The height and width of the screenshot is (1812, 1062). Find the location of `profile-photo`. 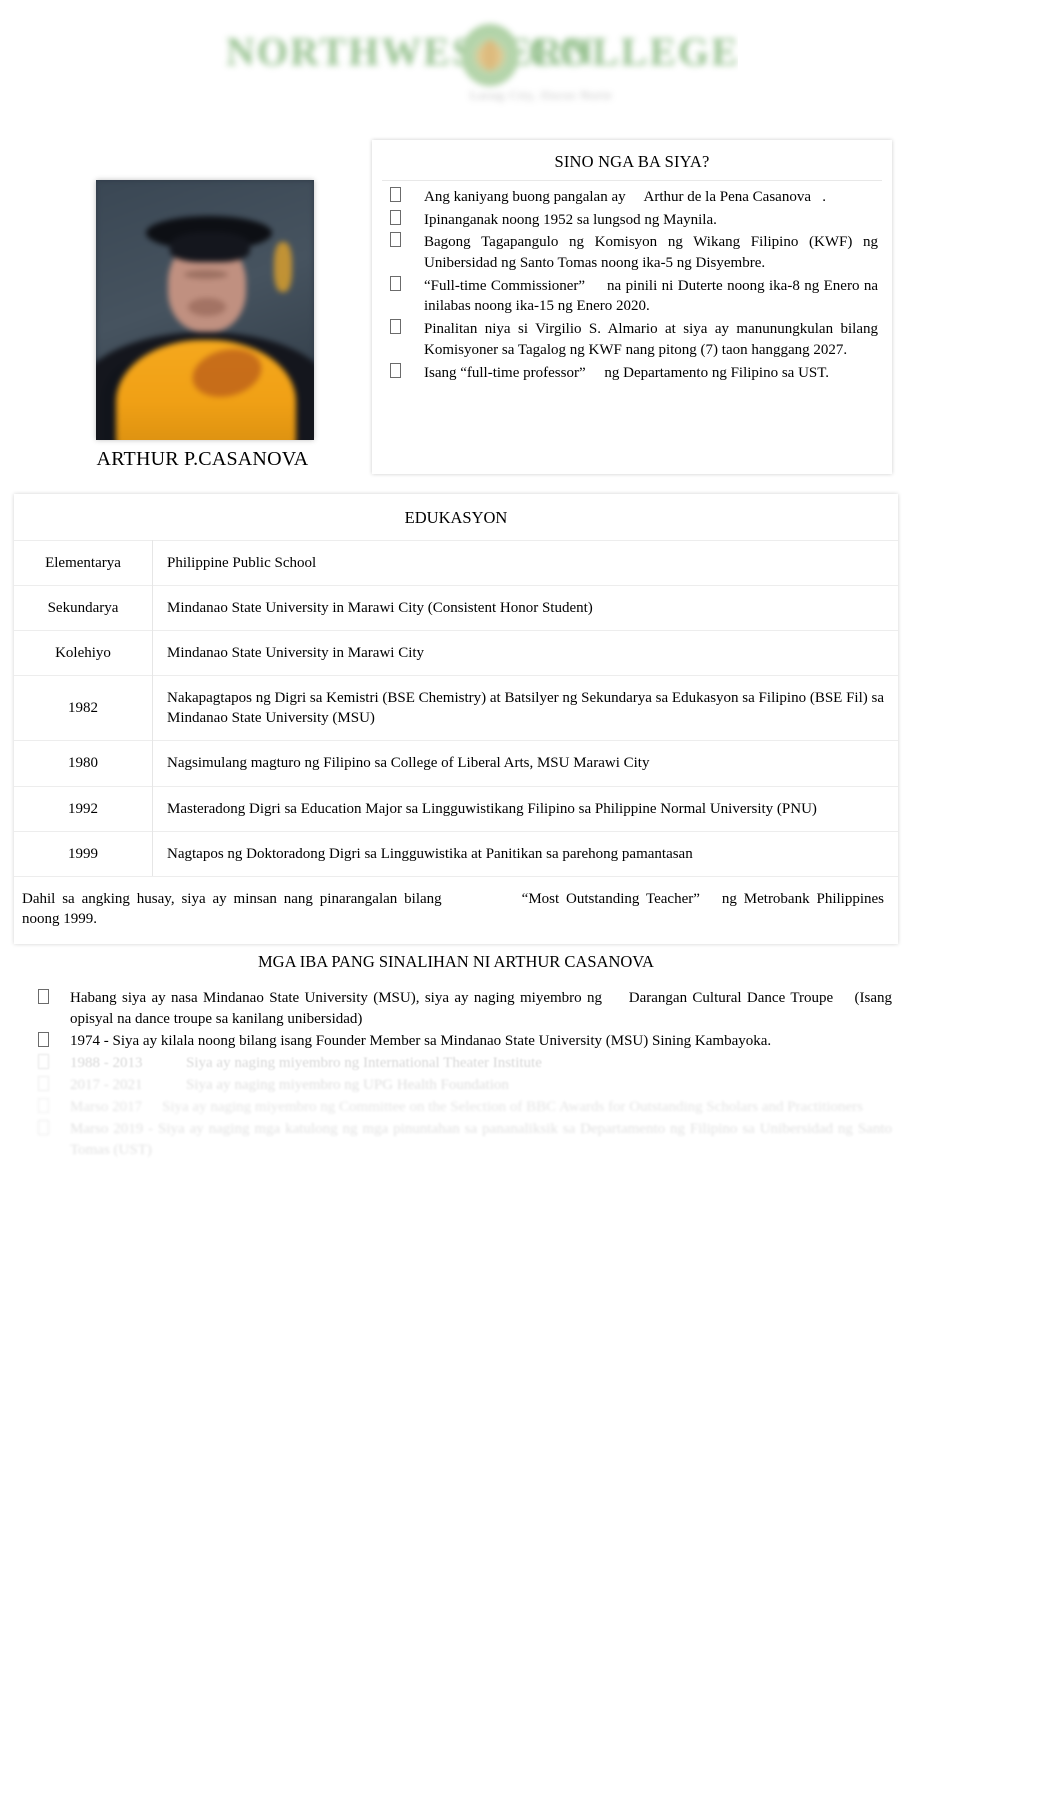

profile-photo is located at coordinates (205, 310).